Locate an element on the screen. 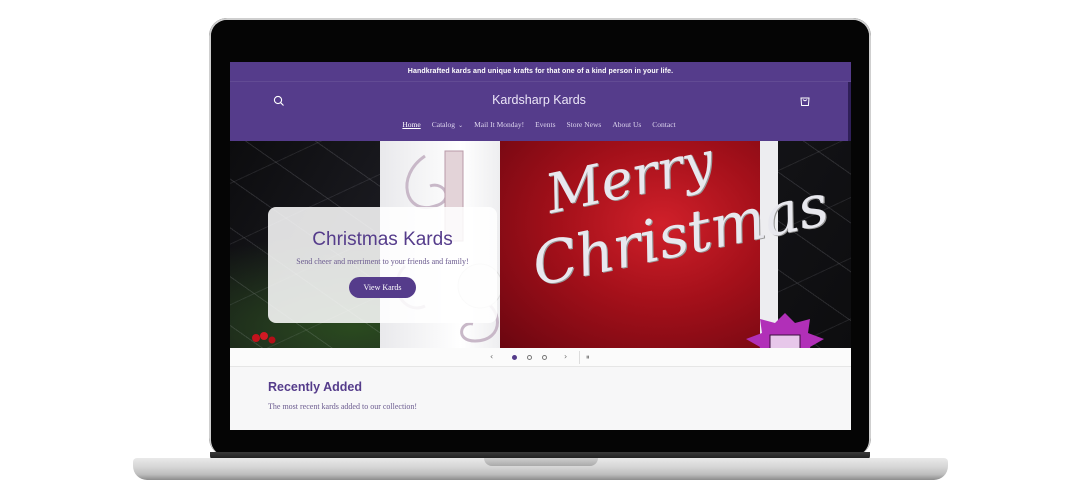  section-title: Recently Added is located at coordinates (315, 387).